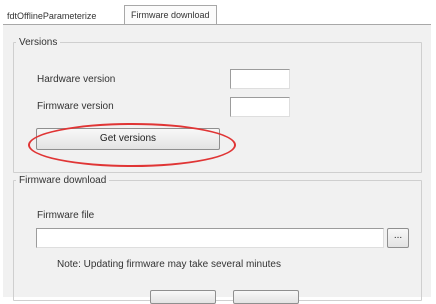 Image resolution: width=436 pixels, height=304 pixels. I want to click on firmware-file-field, so click(210, 238).